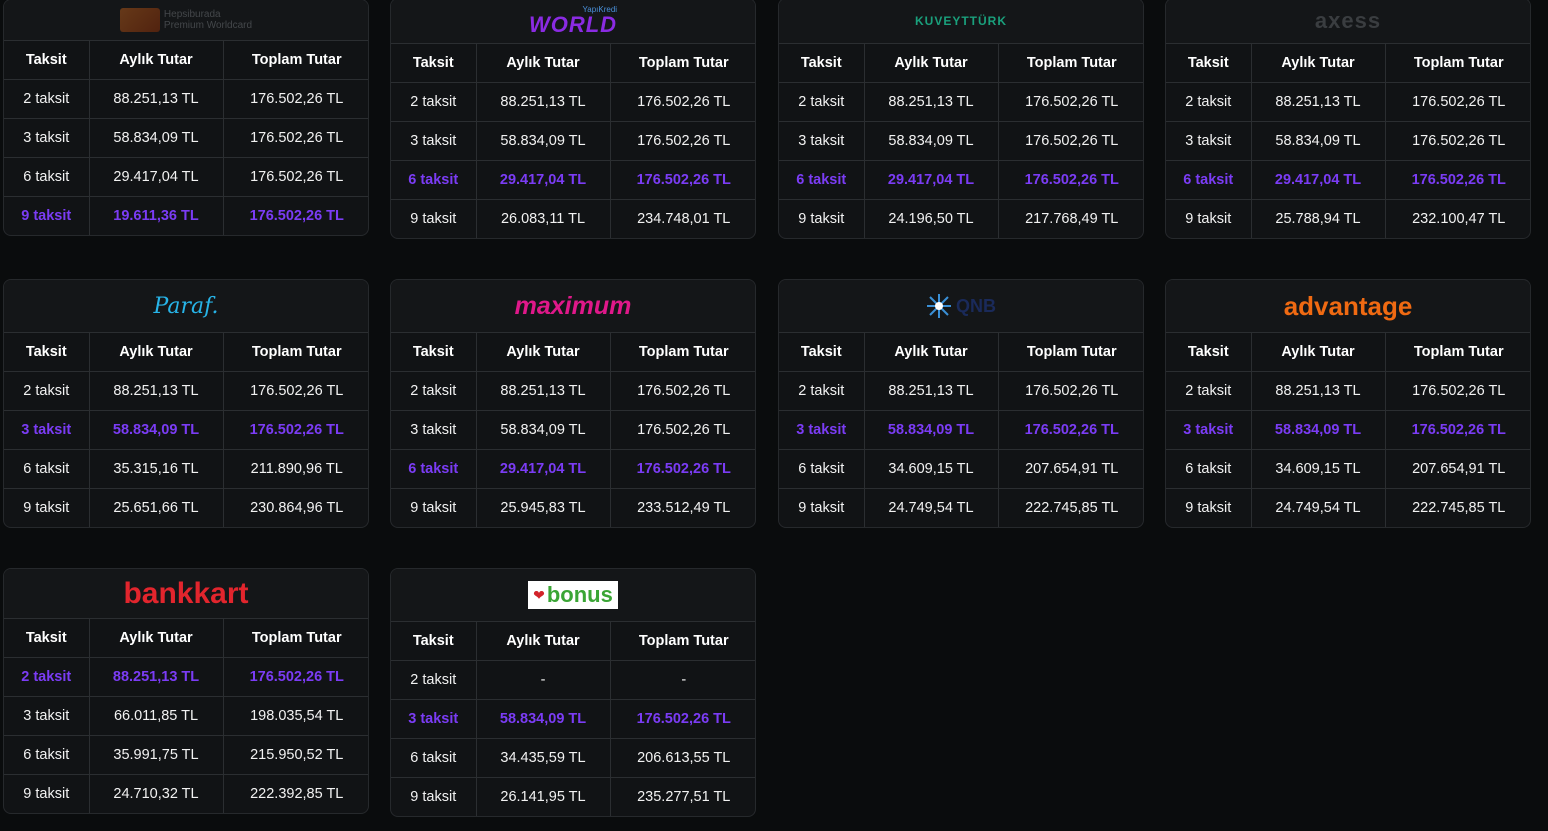 The image size is (1548, 831). I want to click on table-row: 3 taksit 58.834,09 TL 176.502,26 TL, so click(573, 430).